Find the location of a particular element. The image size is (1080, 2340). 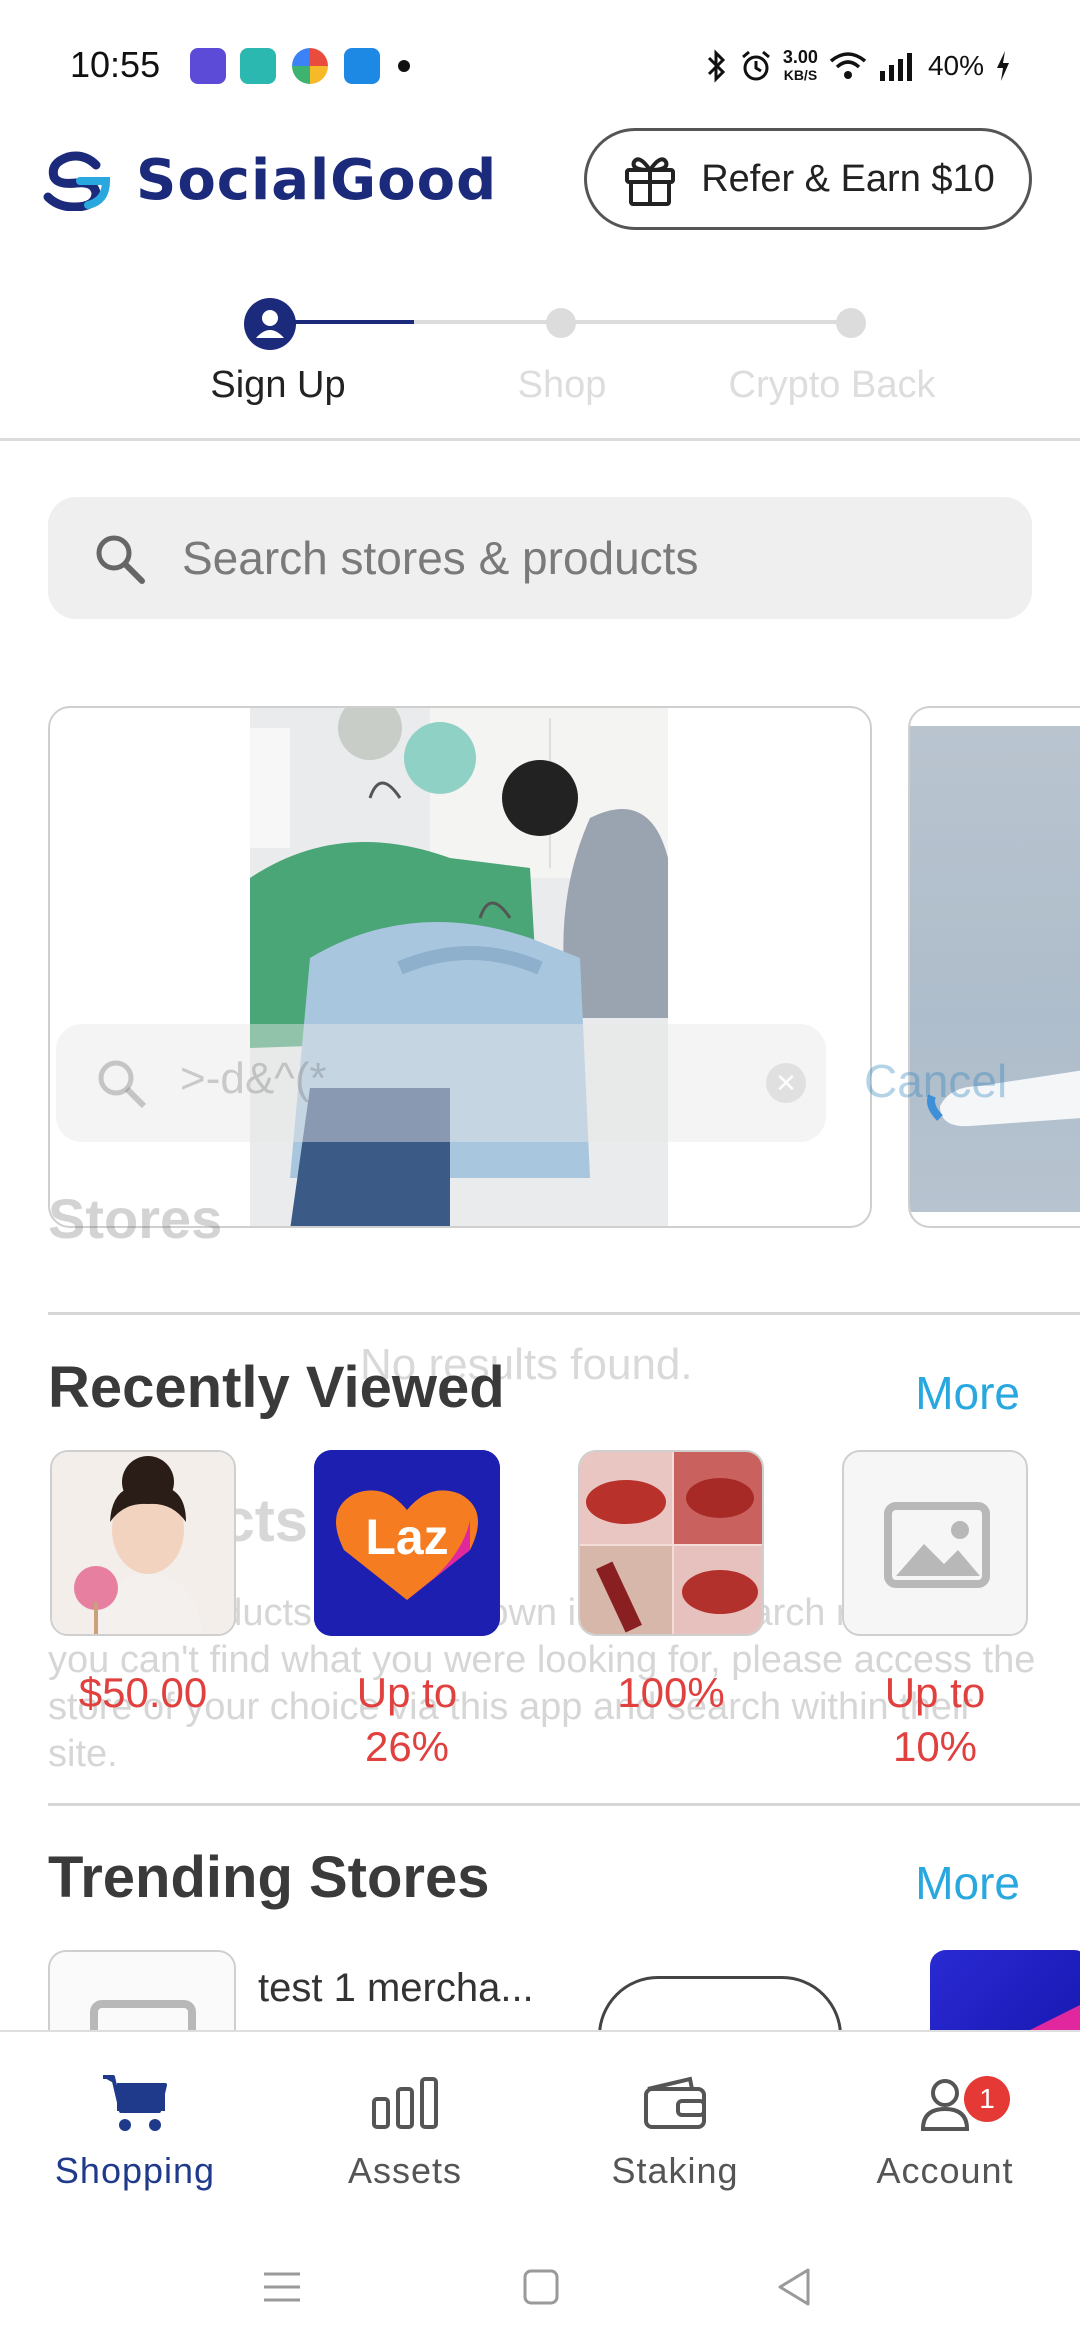

clothing-banner-image is located at coordinates (459, 967).